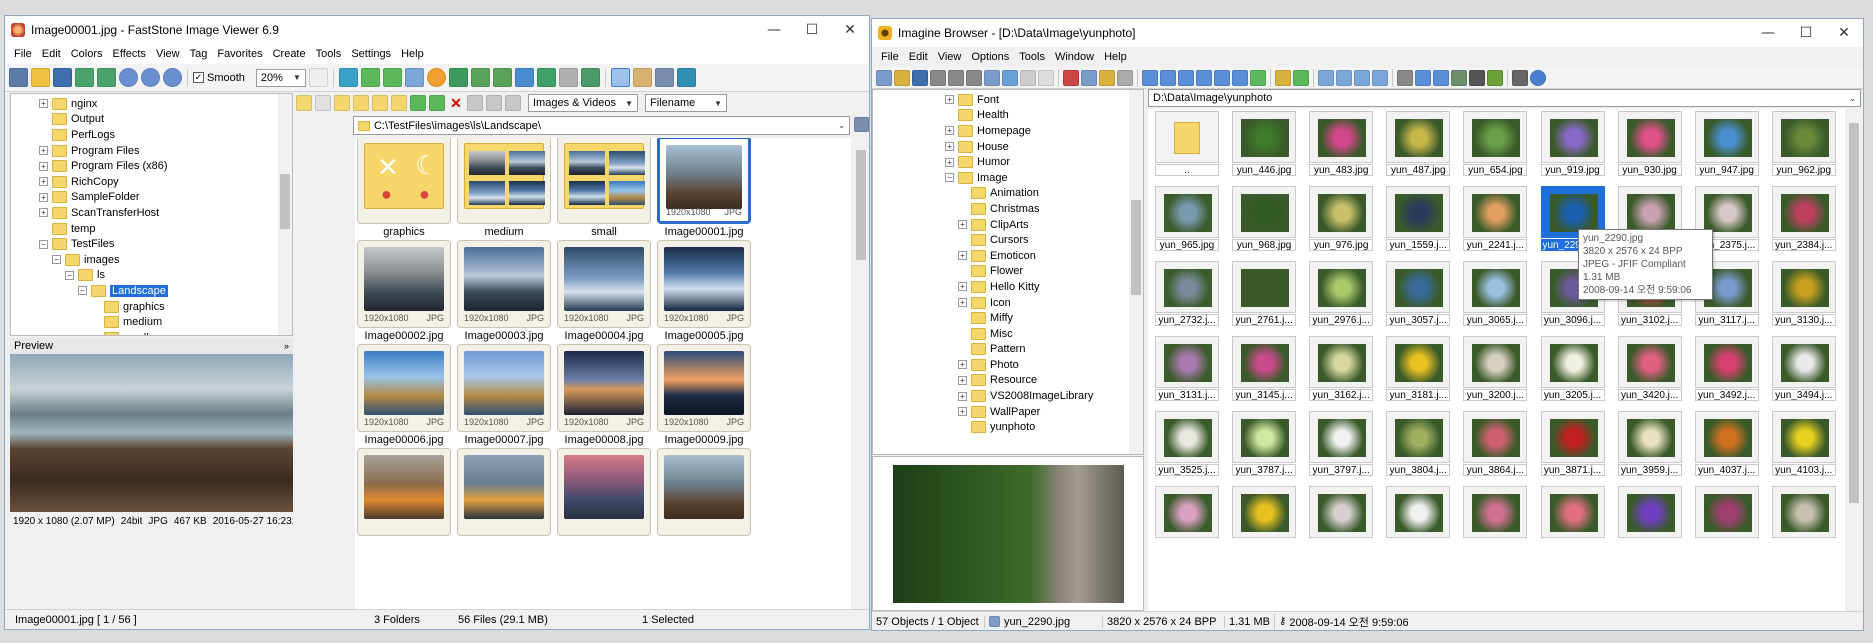 The width and height of the screenshot is (1873, 643). What do you see at coordinates (502, 77) in the screenshot?
I see `rotate-right-icon` at bounding box center [502, 77].